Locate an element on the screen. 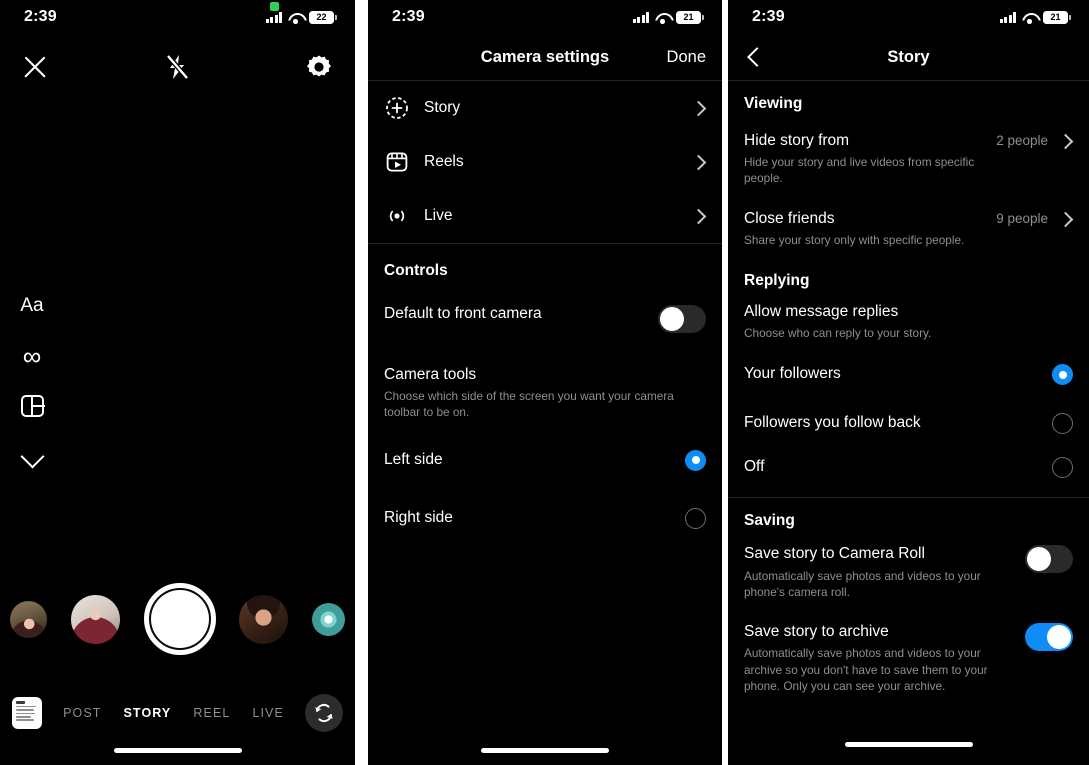 This screenshot has width=1089, height=765. hide-story-count: 2 people is located at coordinates (1022, 140).